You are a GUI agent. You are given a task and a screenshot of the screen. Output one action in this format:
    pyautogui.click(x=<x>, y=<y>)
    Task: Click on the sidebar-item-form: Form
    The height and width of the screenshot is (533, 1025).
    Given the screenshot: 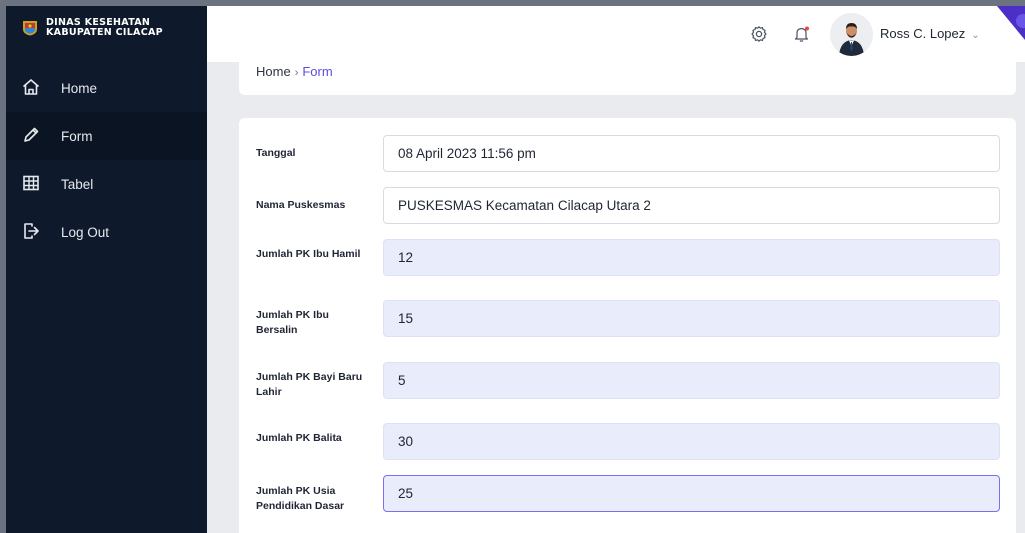 What is the action you would take?
    pyautogui.click(x=106, y=136)
    